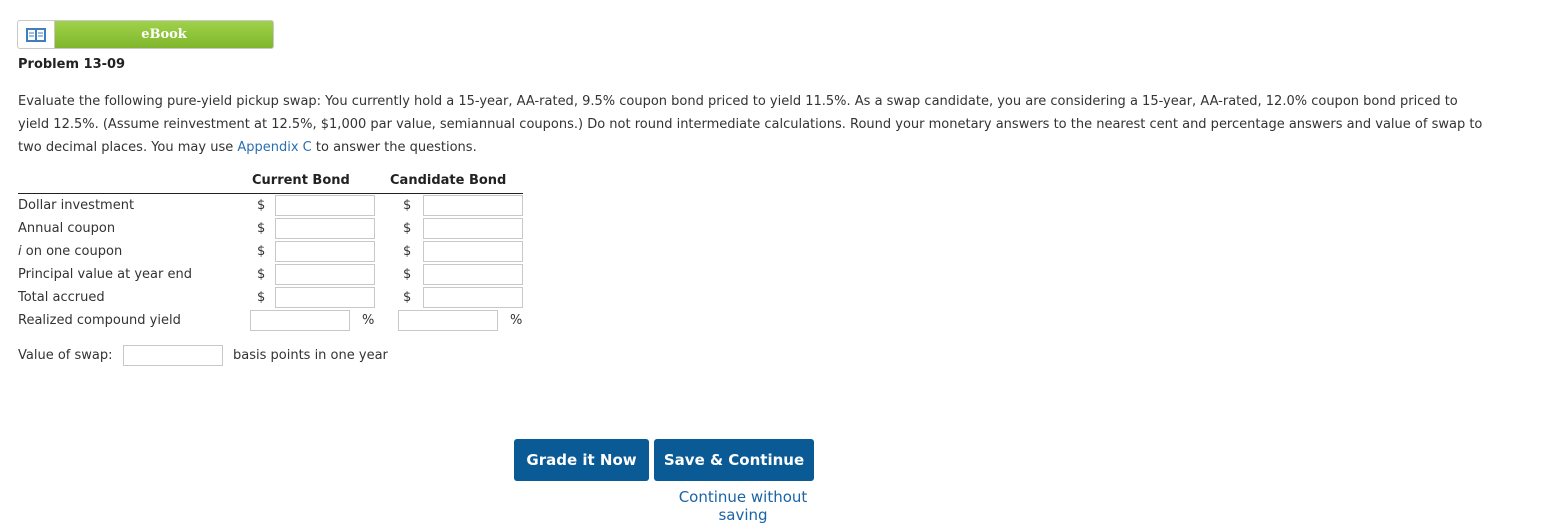 The height and width of the screenshot is (532, 1549). I want to click on question-line-3-post: to answer the questions., so click(394, 147).